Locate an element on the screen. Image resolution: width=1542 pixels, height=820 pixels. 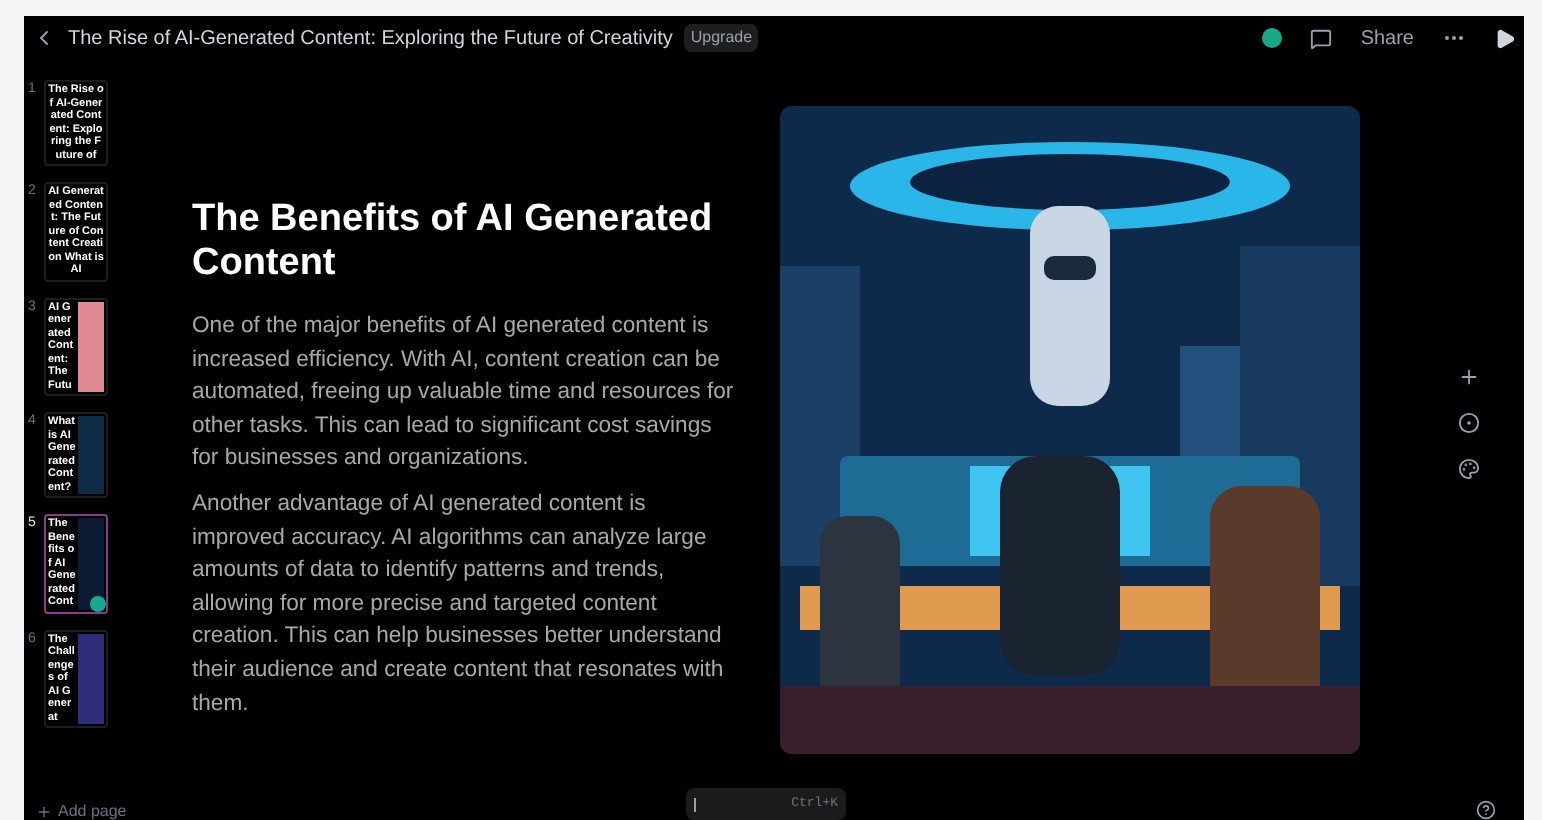
help-icon is located at coordinates (1486, 810).